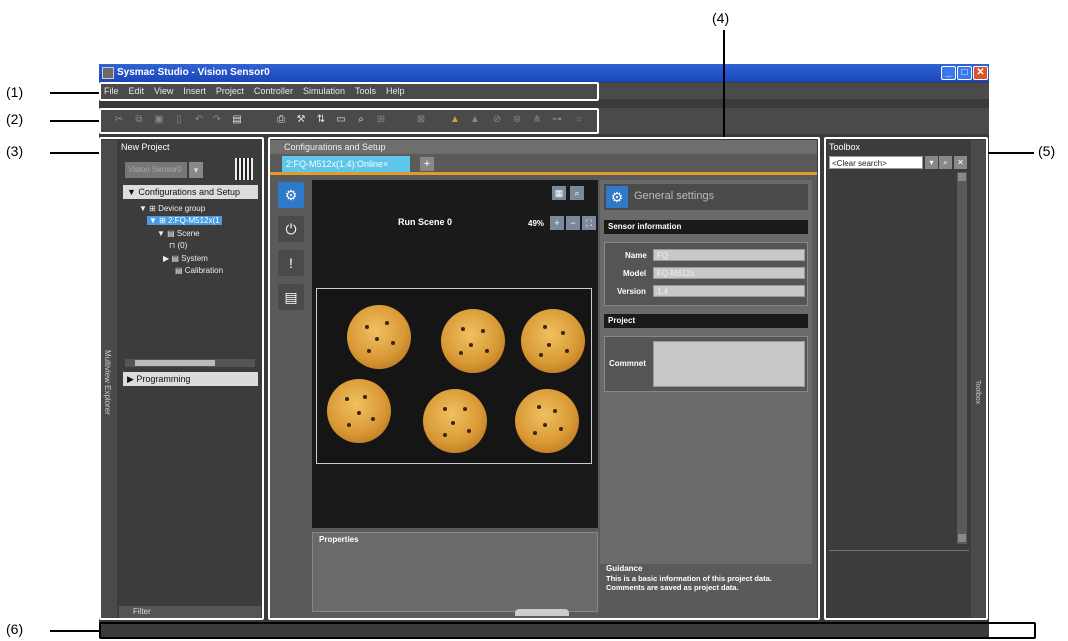  I want to click on window-title: Sysmac Studio - Vision Sensor0, so click(193, 72).